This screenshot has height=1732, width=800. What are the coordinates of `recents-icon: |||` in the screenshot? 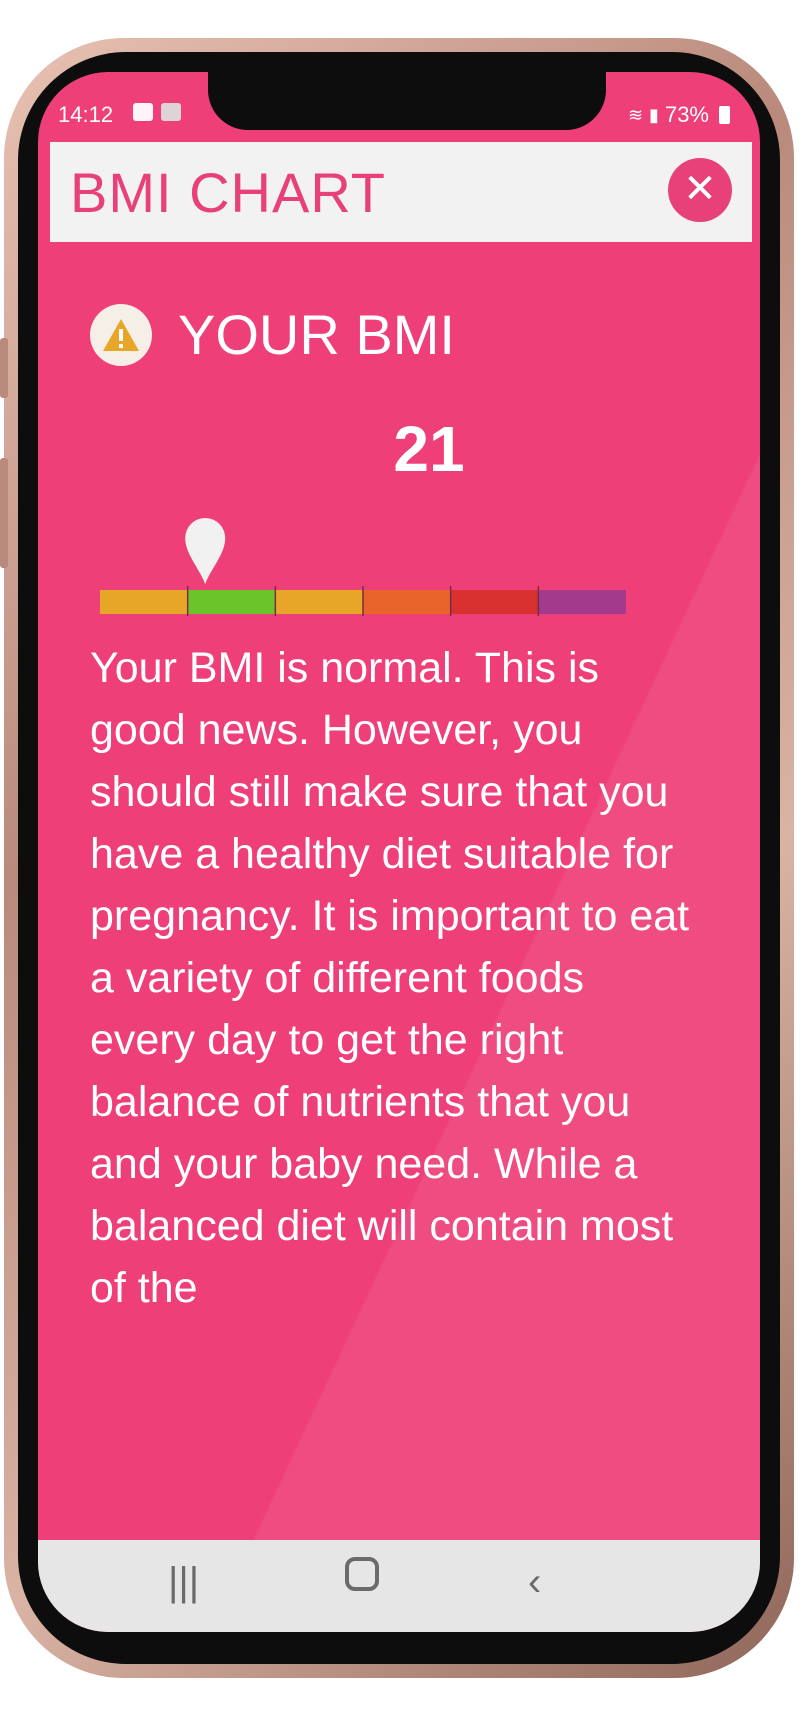 It's located at (183, 1582).